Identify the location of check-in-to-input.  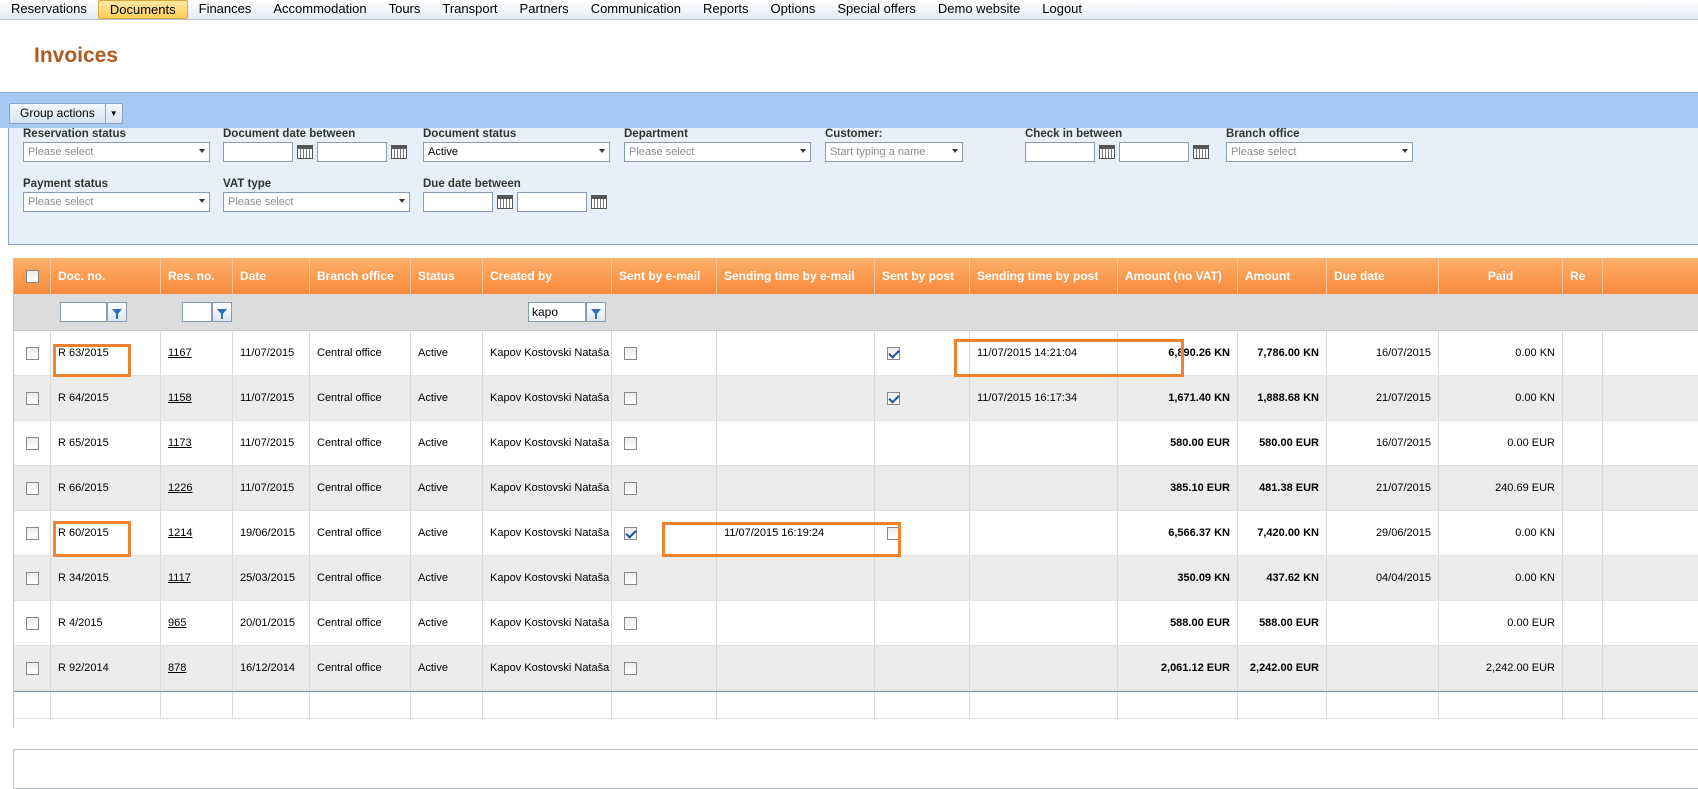
(1154, 152).